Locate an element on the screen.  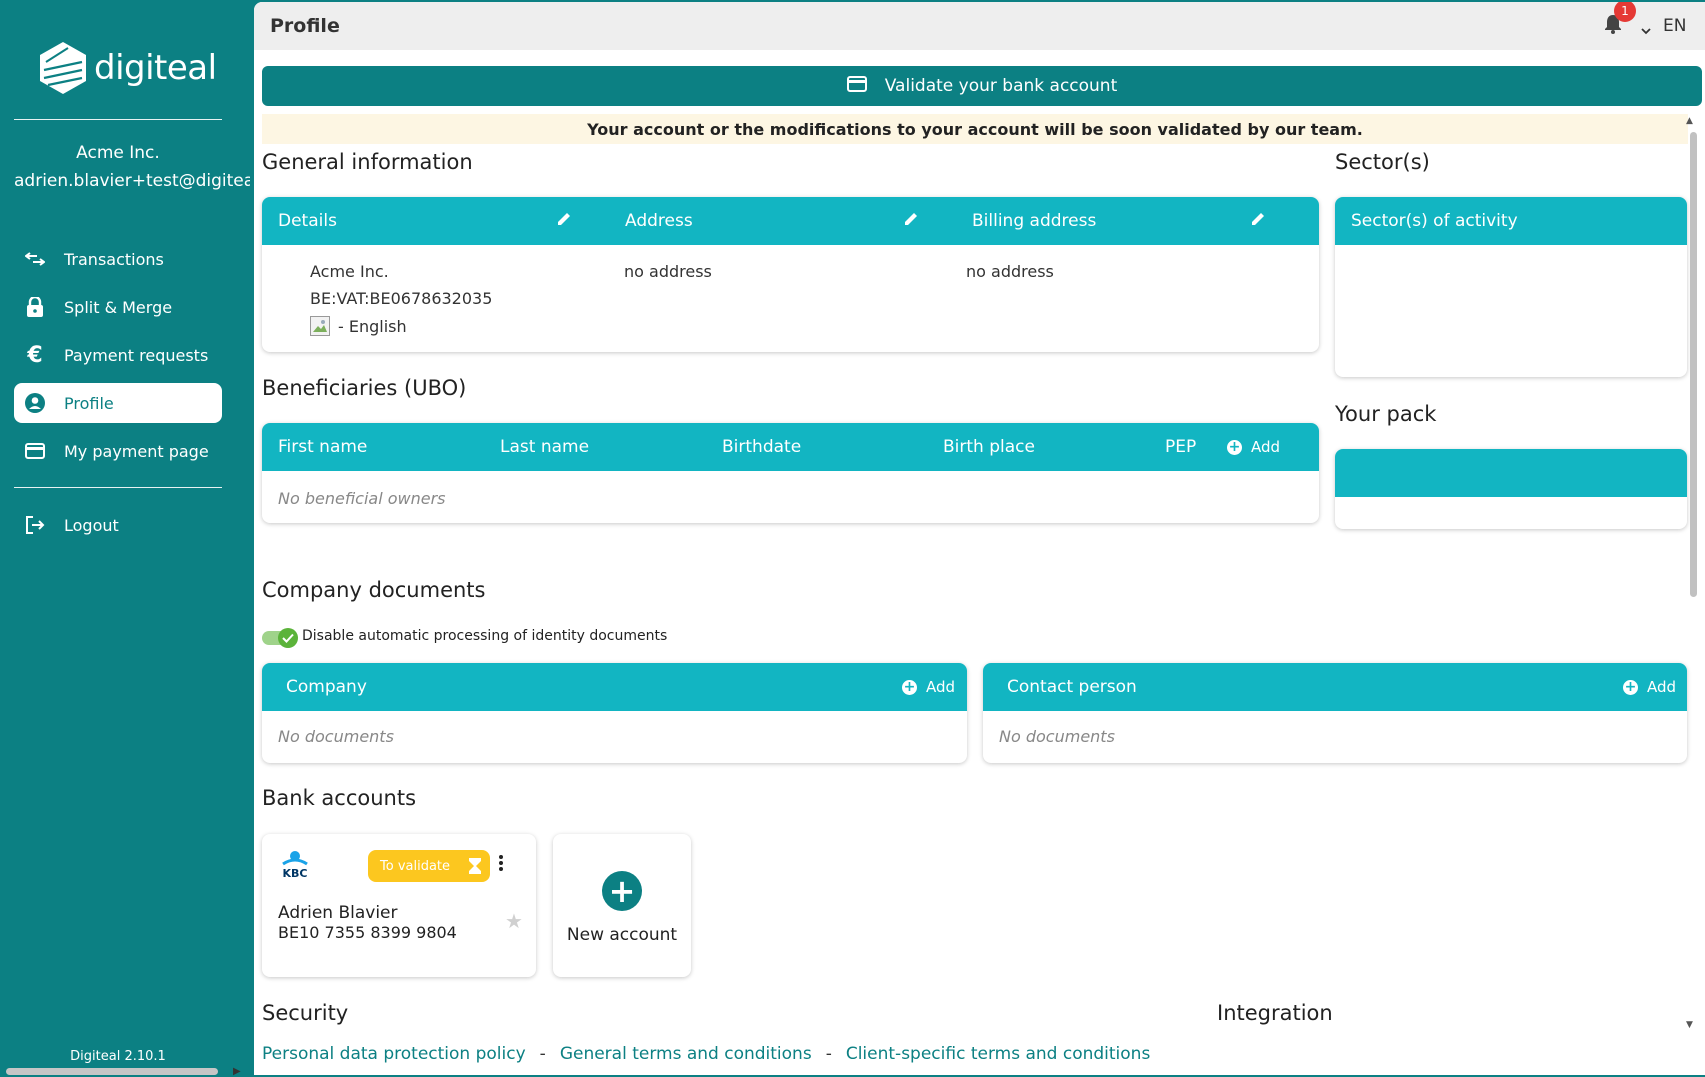
company-documents-empty: No documents is located at coordinates (336, 736).